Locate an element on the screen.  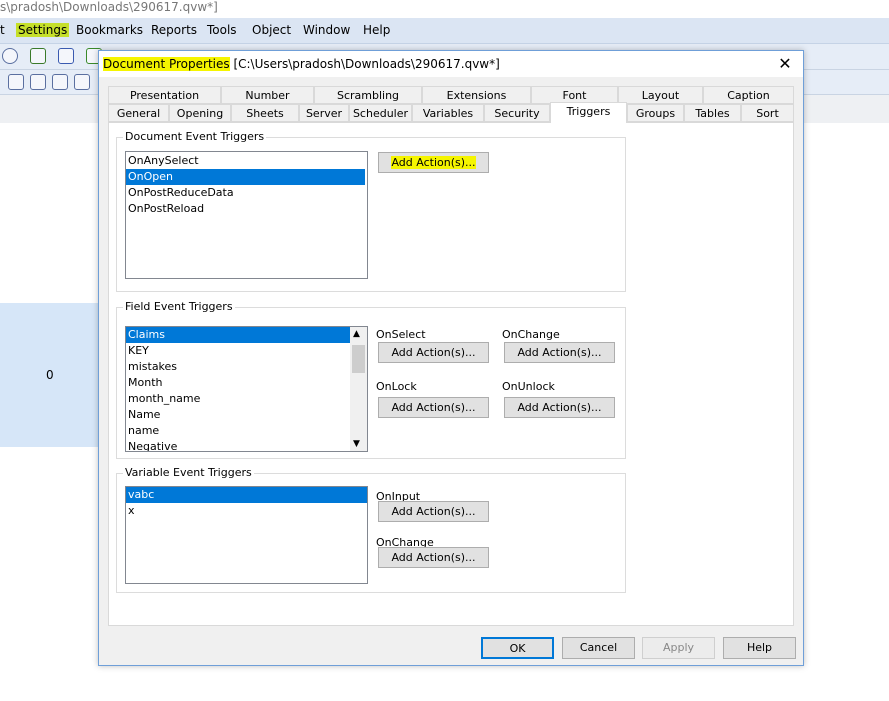
group-label: Field Event Triggers is located at coordinates (179, 306).